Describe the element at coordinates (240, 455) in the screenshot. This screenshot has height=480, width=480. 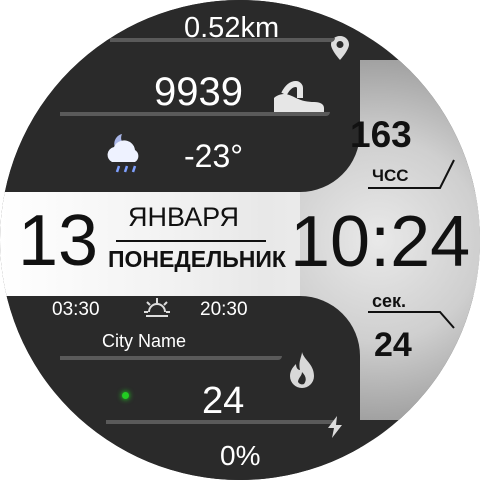
I see `battery-value: 0%` at that location.